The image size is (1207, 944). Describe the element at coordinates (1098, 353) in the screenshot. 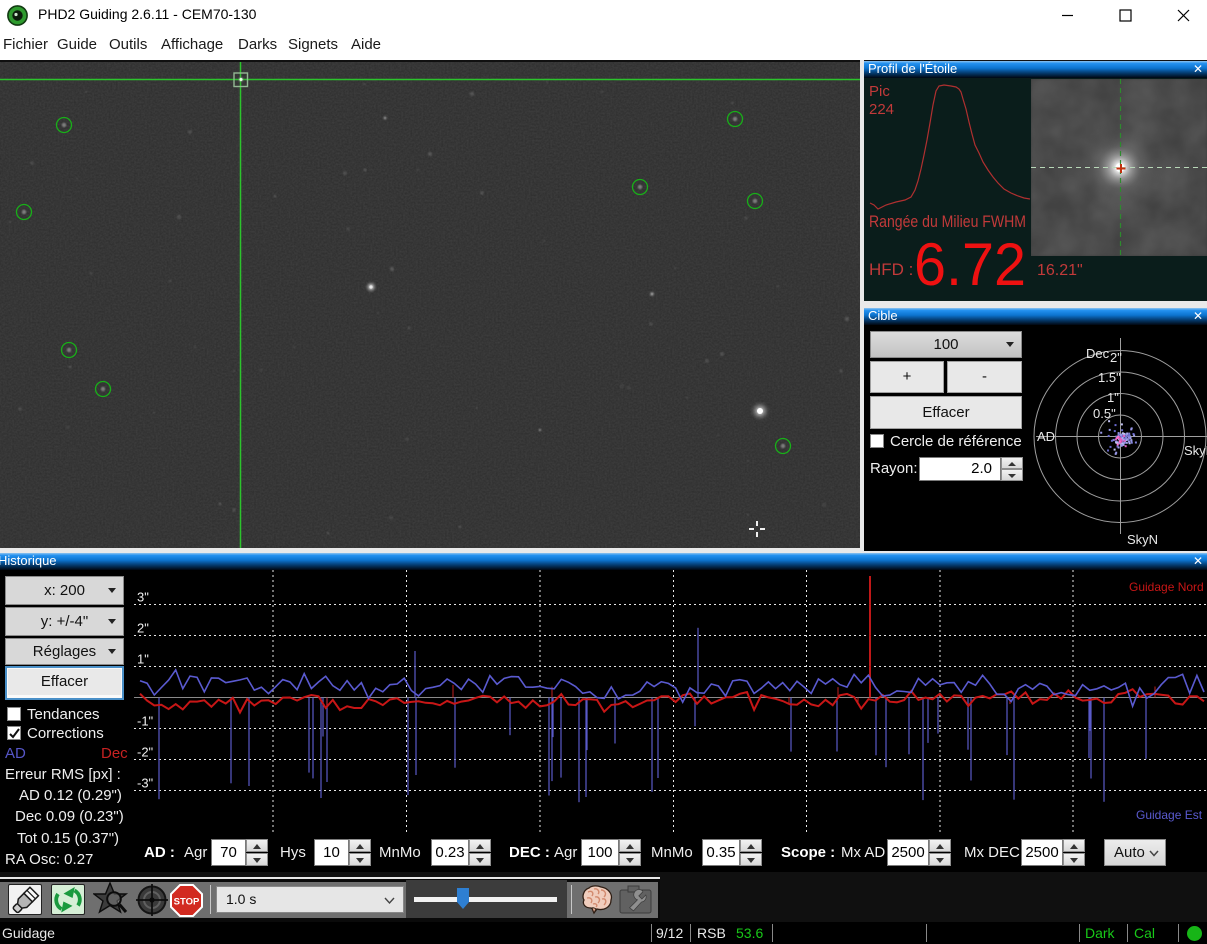

I see `svg-text: Dec` at that location.